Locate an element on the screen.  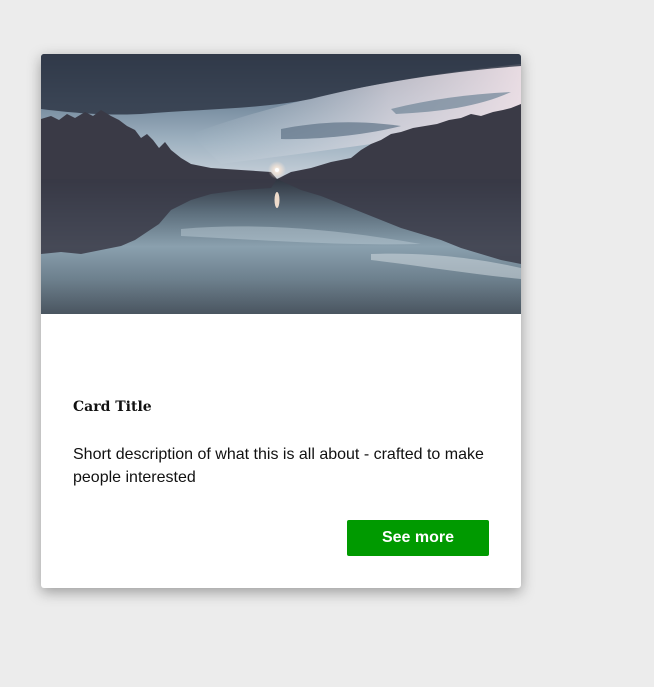
see-more-button: See more is located at coordinates (418, 538).